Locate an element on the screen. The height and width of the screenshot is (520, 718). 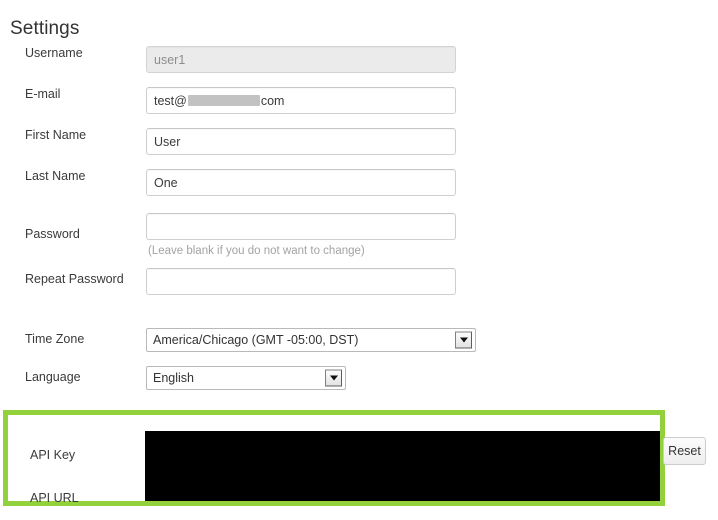
api-key-label: API Key is located at coordinates (53, 455).